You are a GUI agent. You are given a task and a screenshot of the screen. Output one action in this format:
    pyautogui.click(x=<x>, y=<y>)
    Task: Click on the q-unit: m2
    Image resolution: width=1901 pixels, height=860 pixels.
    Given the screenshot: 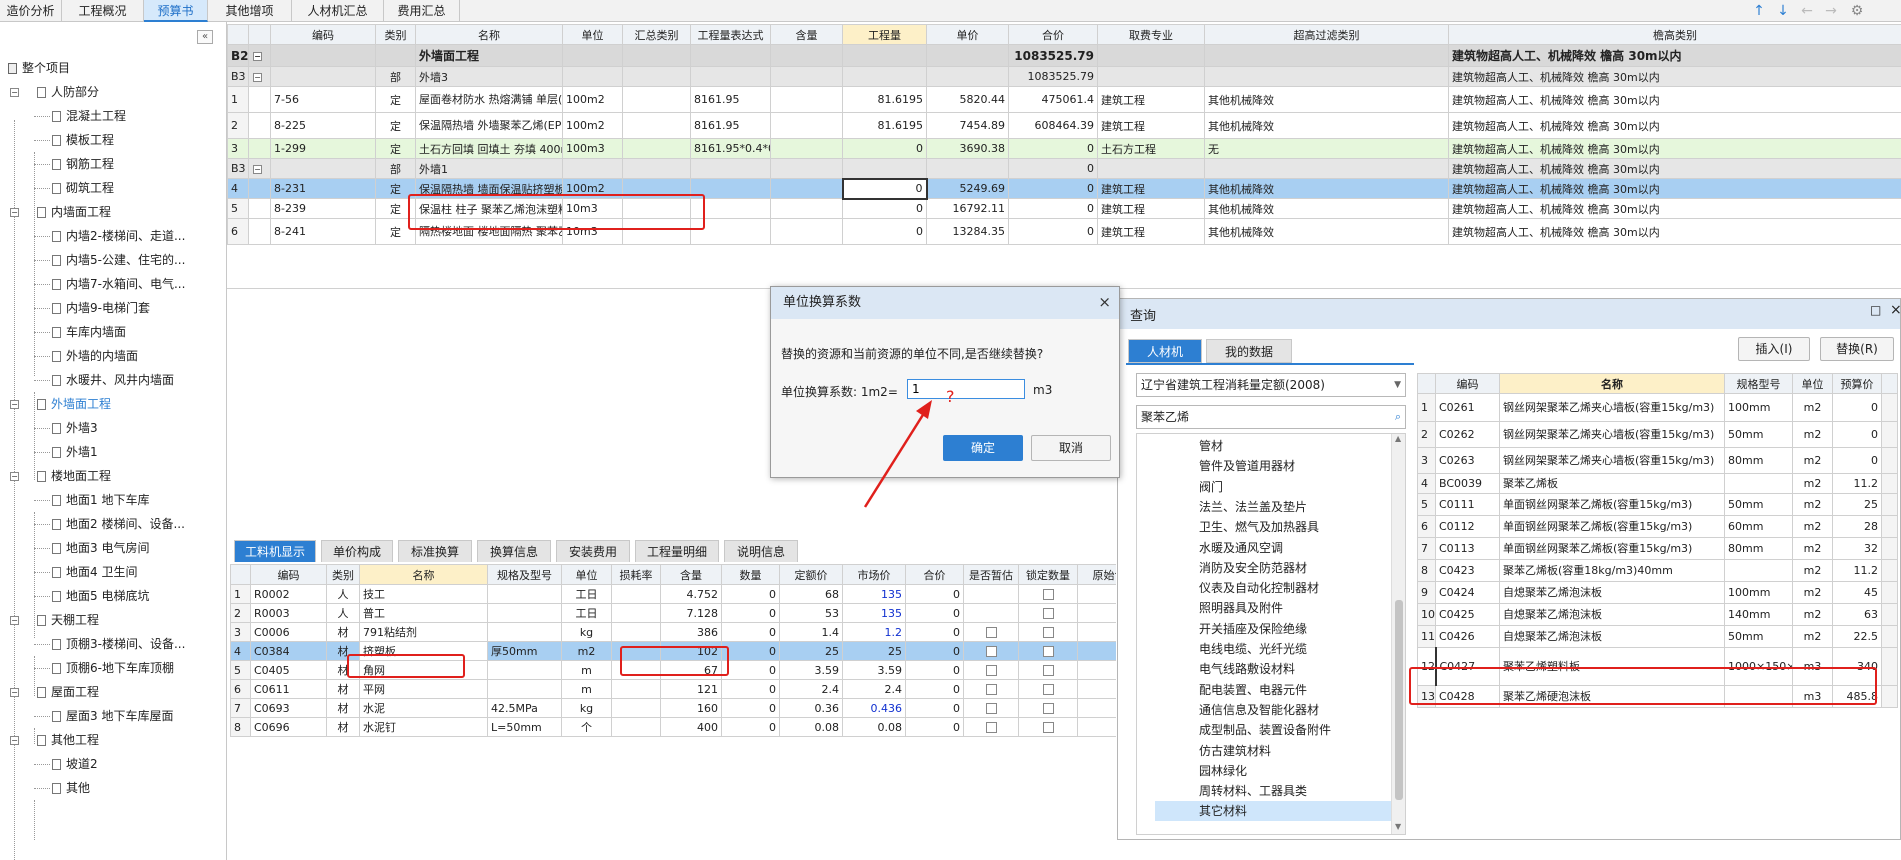 What is the action you would take?
    pyautogui.click(x=1812, y=614)
    